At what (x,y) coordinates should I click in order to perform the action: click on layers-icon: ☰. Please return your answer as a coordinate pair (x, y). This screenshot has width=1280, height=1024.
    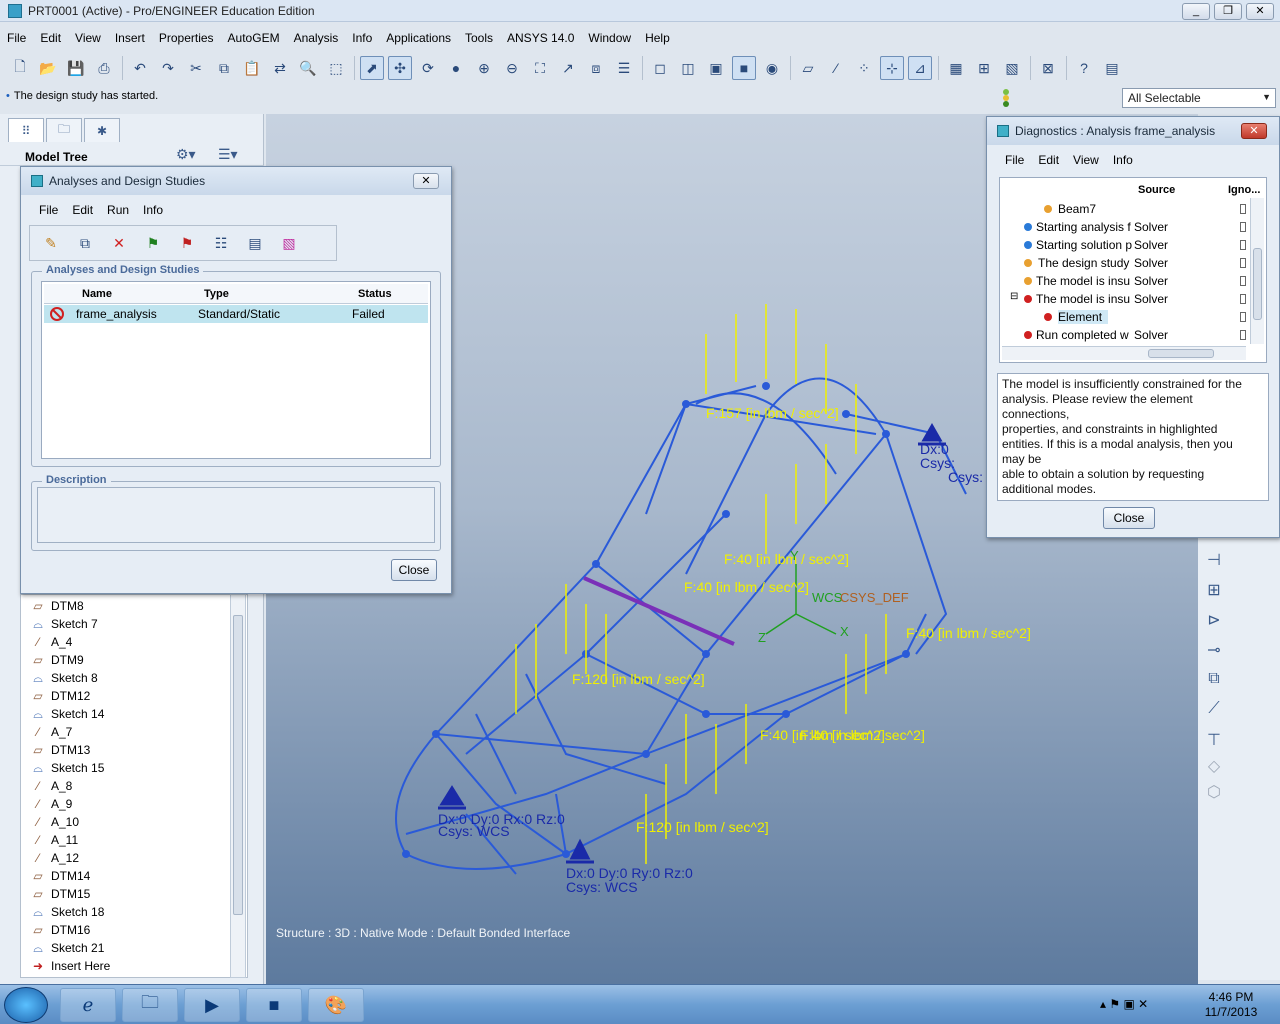
    Looking at the image, I should click on (624, 68).